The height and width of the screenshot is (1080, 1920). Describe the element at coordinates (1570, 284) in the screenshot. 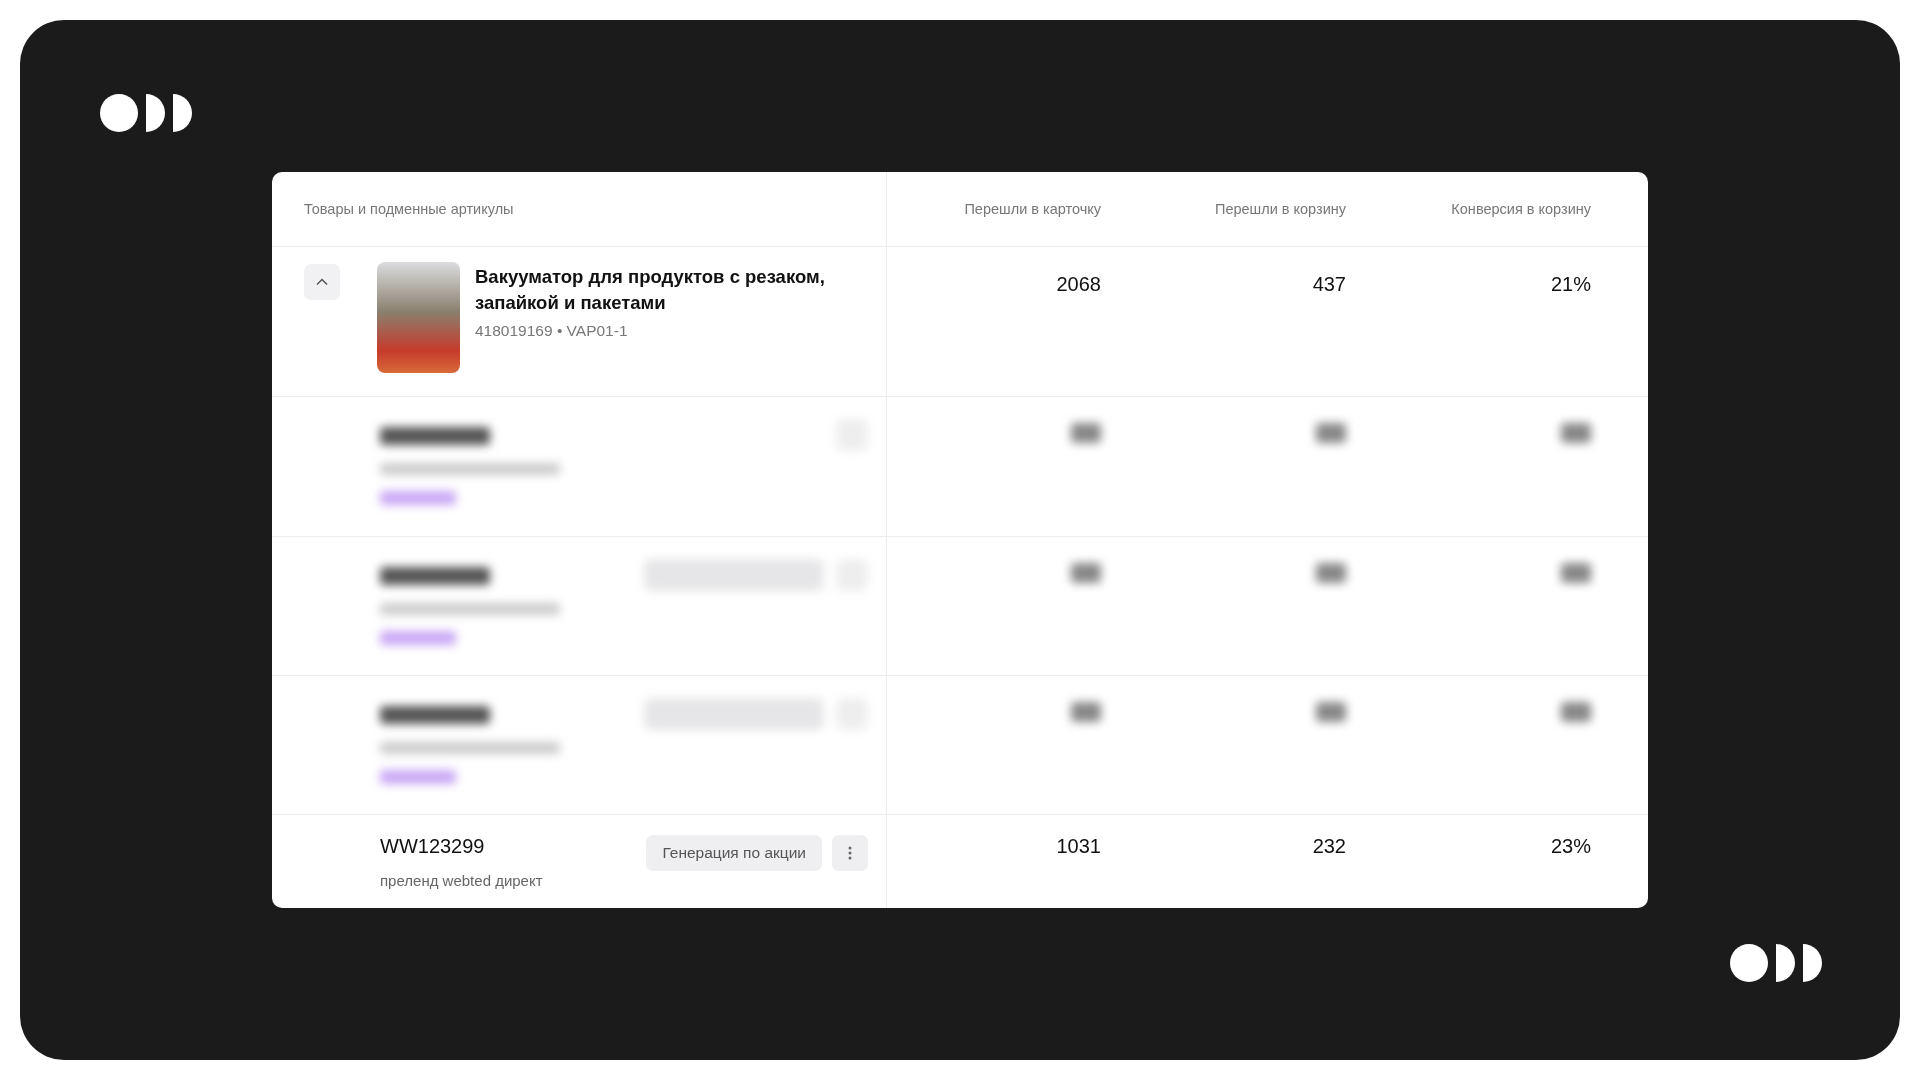

I see `metric-value: 21%` at that location.